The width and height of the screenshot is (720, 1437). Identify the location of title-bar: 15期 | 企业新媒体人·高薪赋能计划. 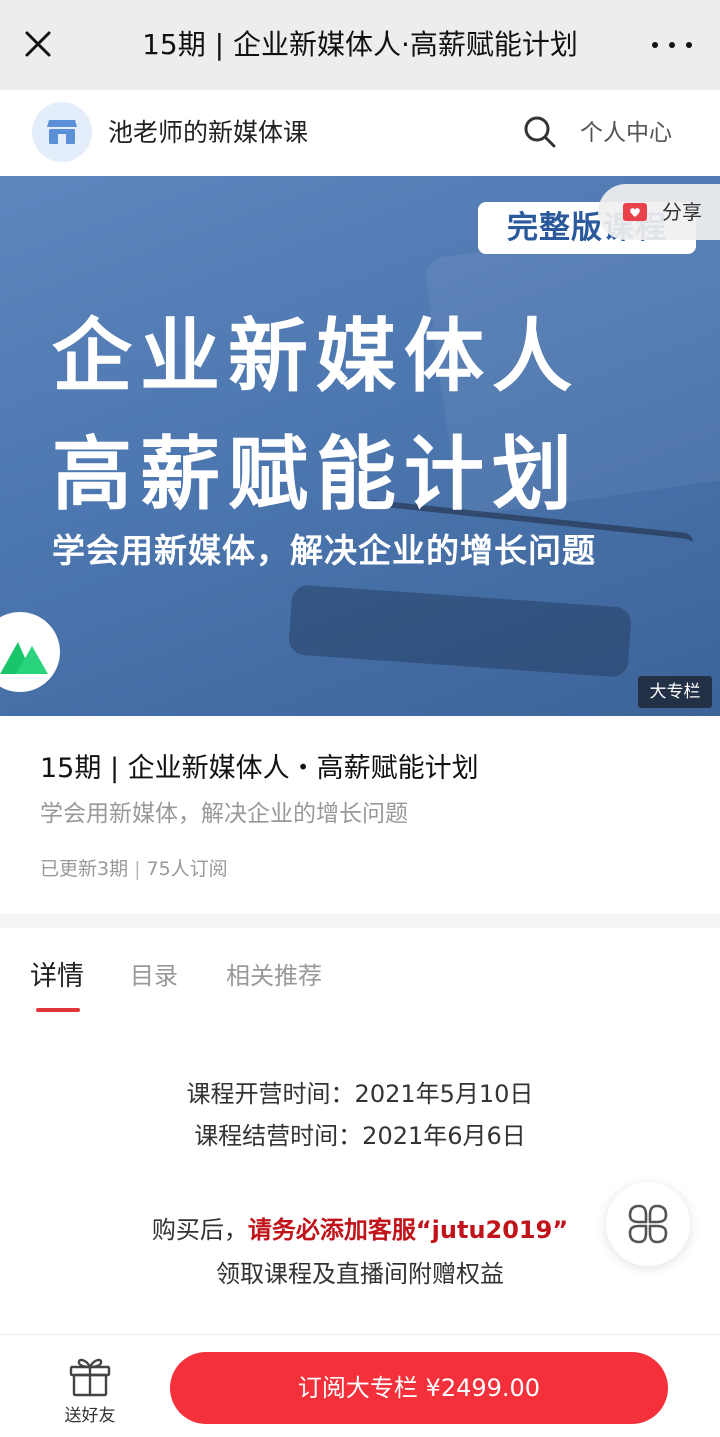
(360, 45).